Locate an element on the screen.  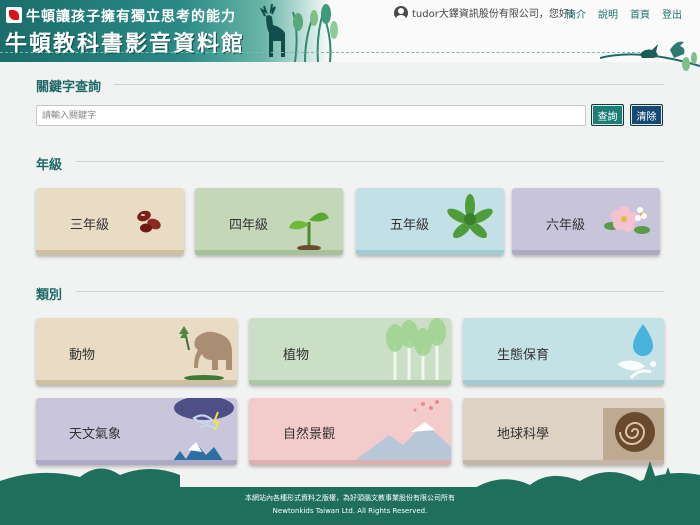
category-card-plants: 植物 is located at coordinates (350, 351).